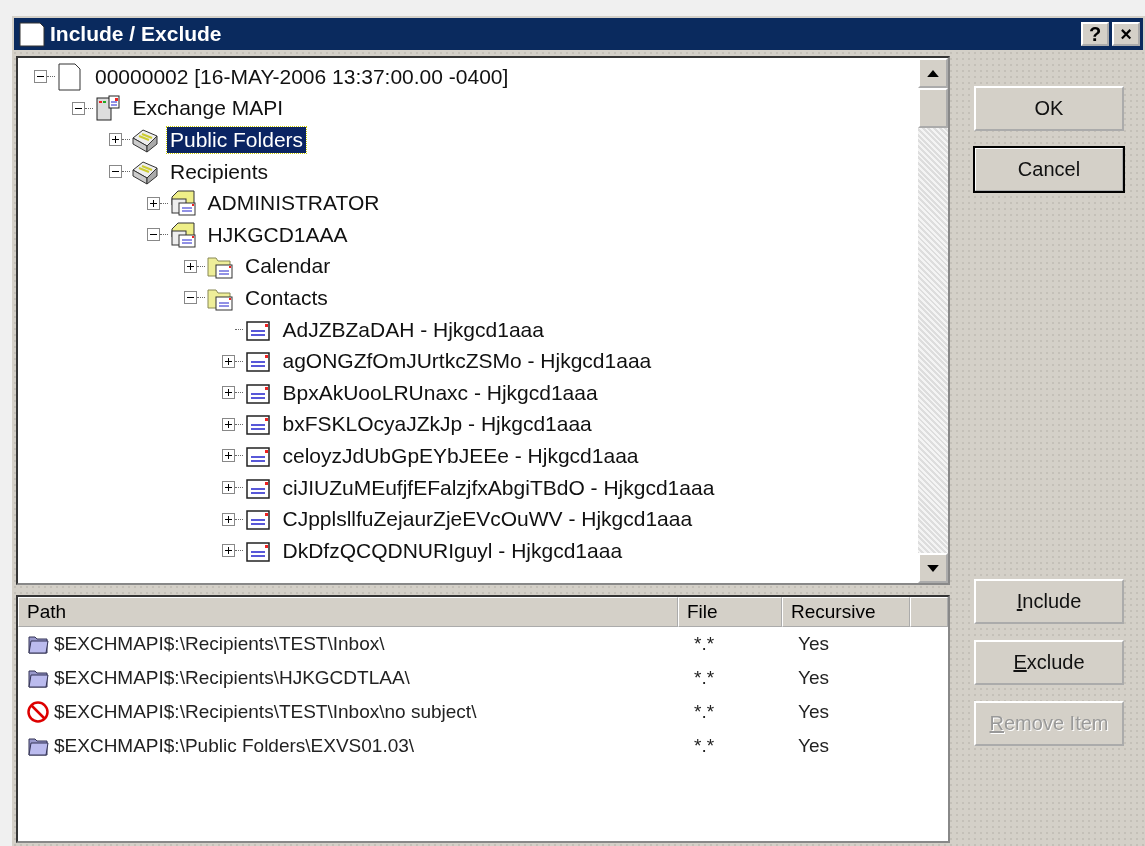 The image size is (1145, 846). Describe the element at coordinates (487, 519) in the screenshot. I see `tree-item: CJpplsllfuZejaurZjeEVcOuWV - Hjkgcd1aaa` at that location.